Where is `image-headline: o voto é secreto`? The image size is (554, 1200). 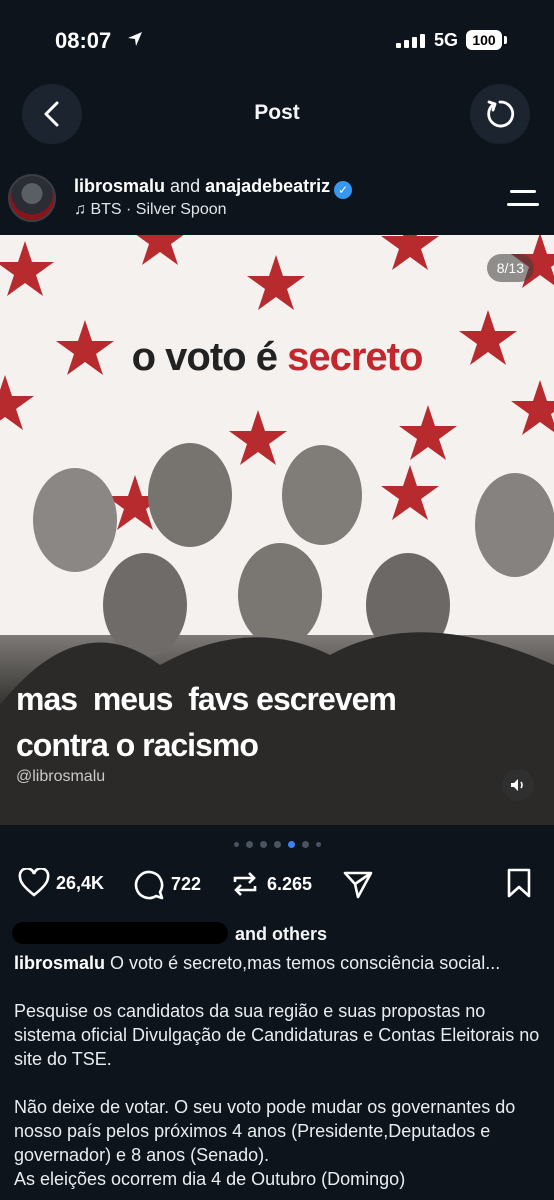 image-headline: o voto é secreto is located at coordinates (277, 357).